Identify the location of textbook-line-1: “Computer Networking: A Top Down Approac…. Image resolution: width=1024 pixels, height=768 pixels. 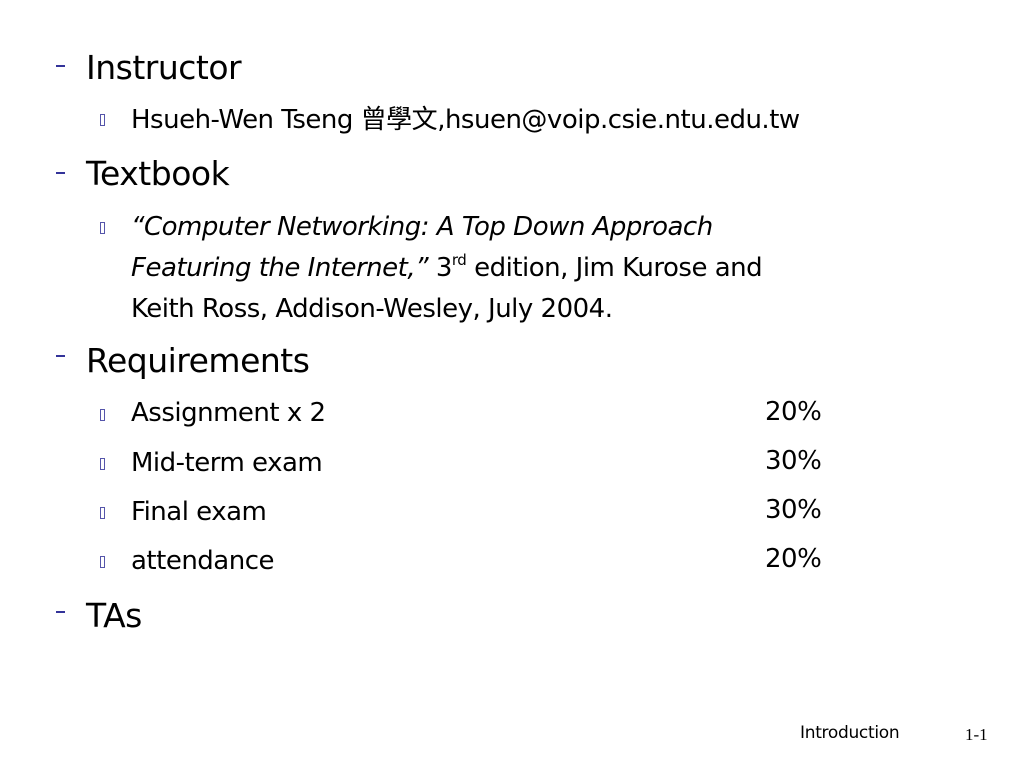
(422, 227).